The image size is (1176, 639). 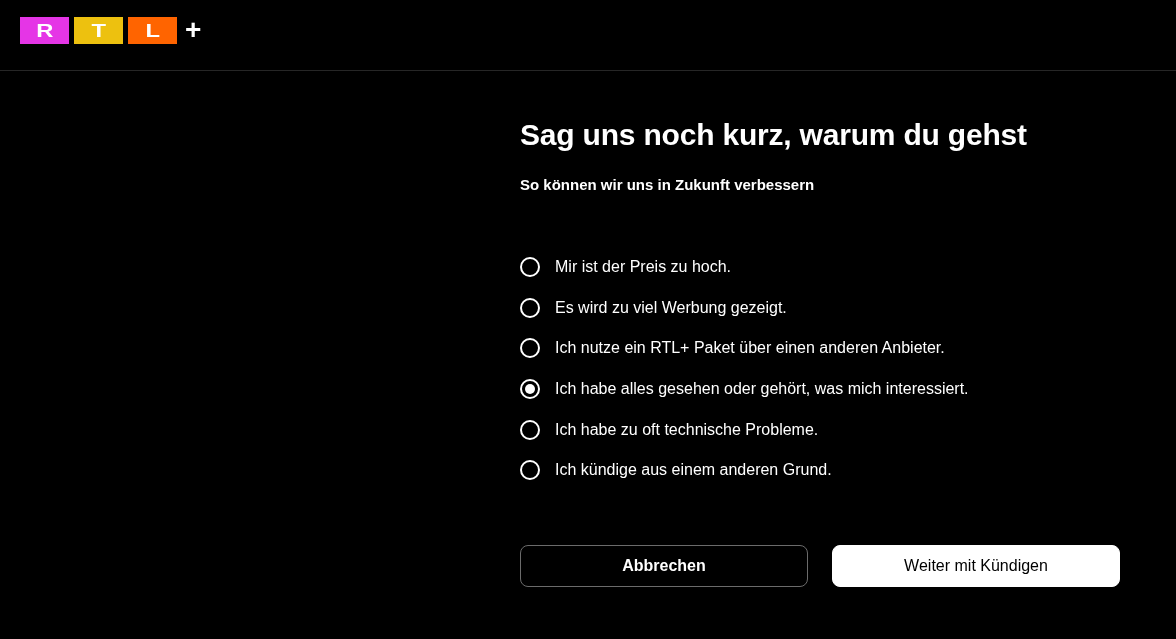 I want to click on logo-letter: T, so click(x=98, y=30).